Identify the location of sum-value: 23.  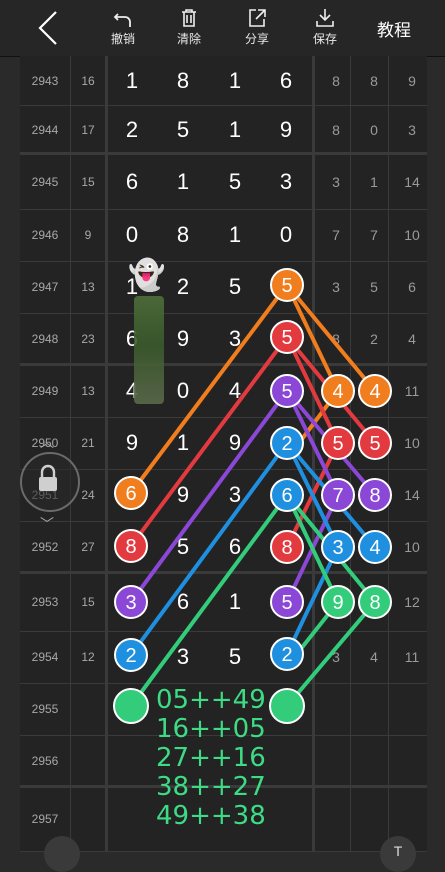
(88, 339).